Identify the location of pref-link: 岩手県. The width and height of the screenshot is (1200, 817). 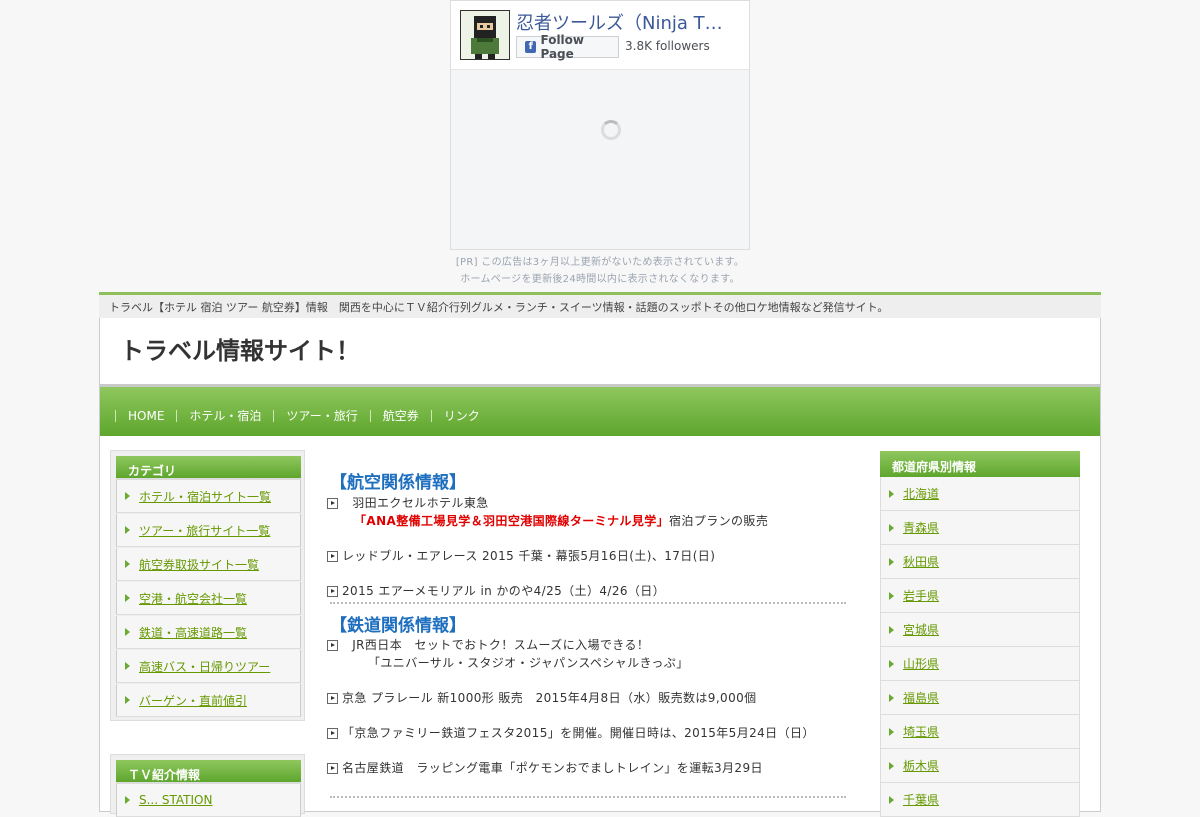
(921, 595).